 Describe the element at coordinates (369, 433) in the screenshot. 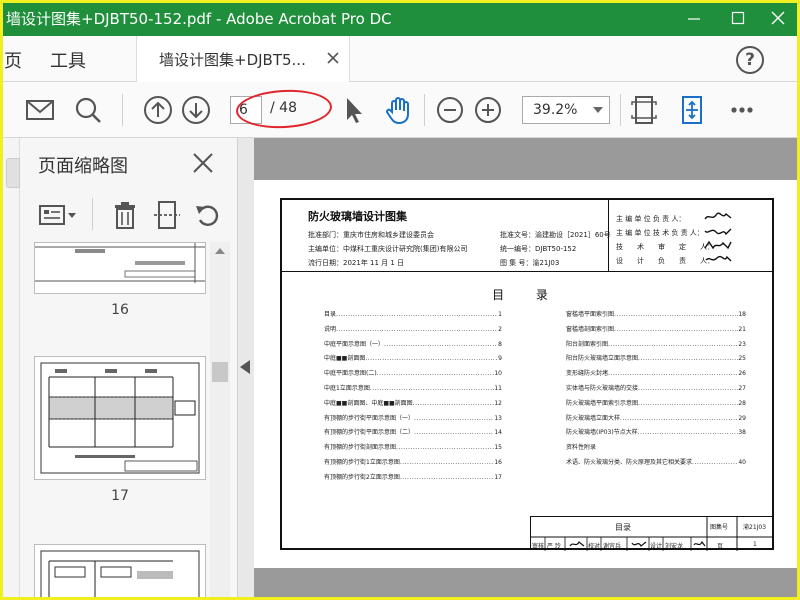

I see `toc-entry-title: 有顶棚的步行街平面示意图（二）` at that location.